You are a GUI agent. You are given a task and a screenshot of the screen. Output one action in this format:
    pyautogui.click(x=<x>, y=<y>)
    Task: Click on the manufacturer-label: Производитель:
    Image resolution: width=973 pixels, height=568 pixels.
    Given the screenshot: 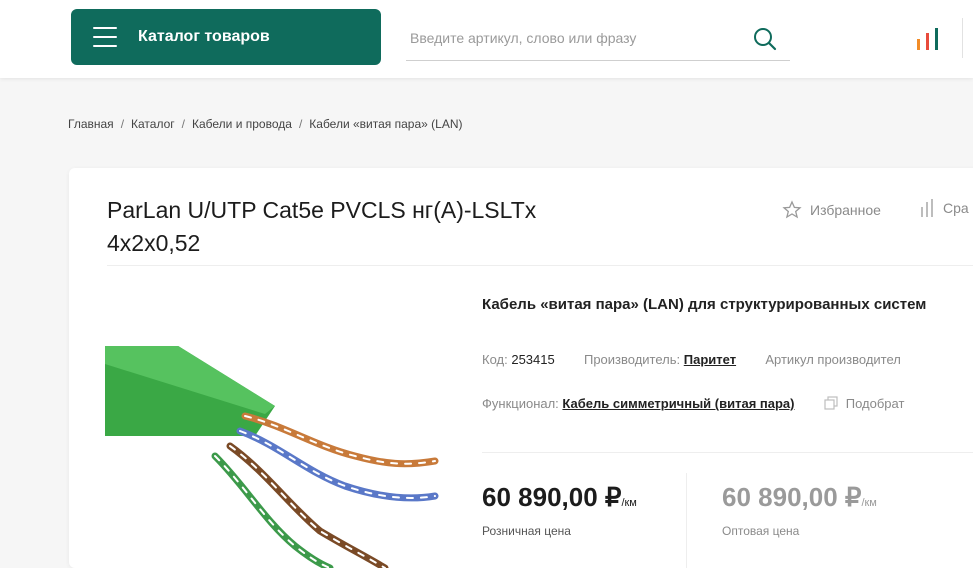 What is the action you would take?
    pyautogui.click(x=632, y=359)
    